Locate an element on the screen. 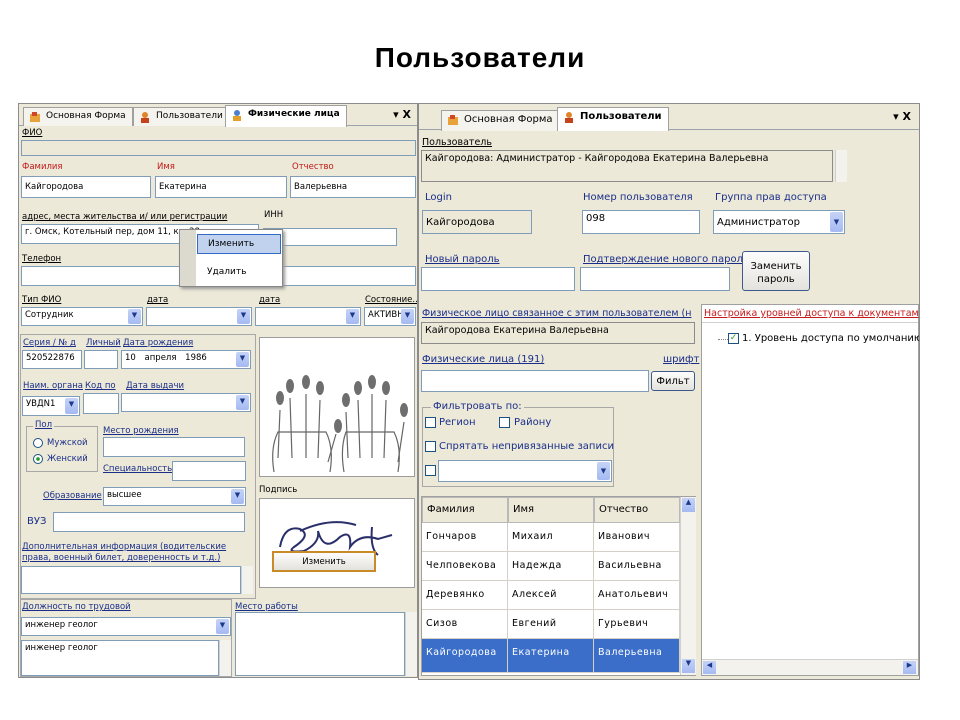  region-select: ▼ is located at coordinates (525, 471).